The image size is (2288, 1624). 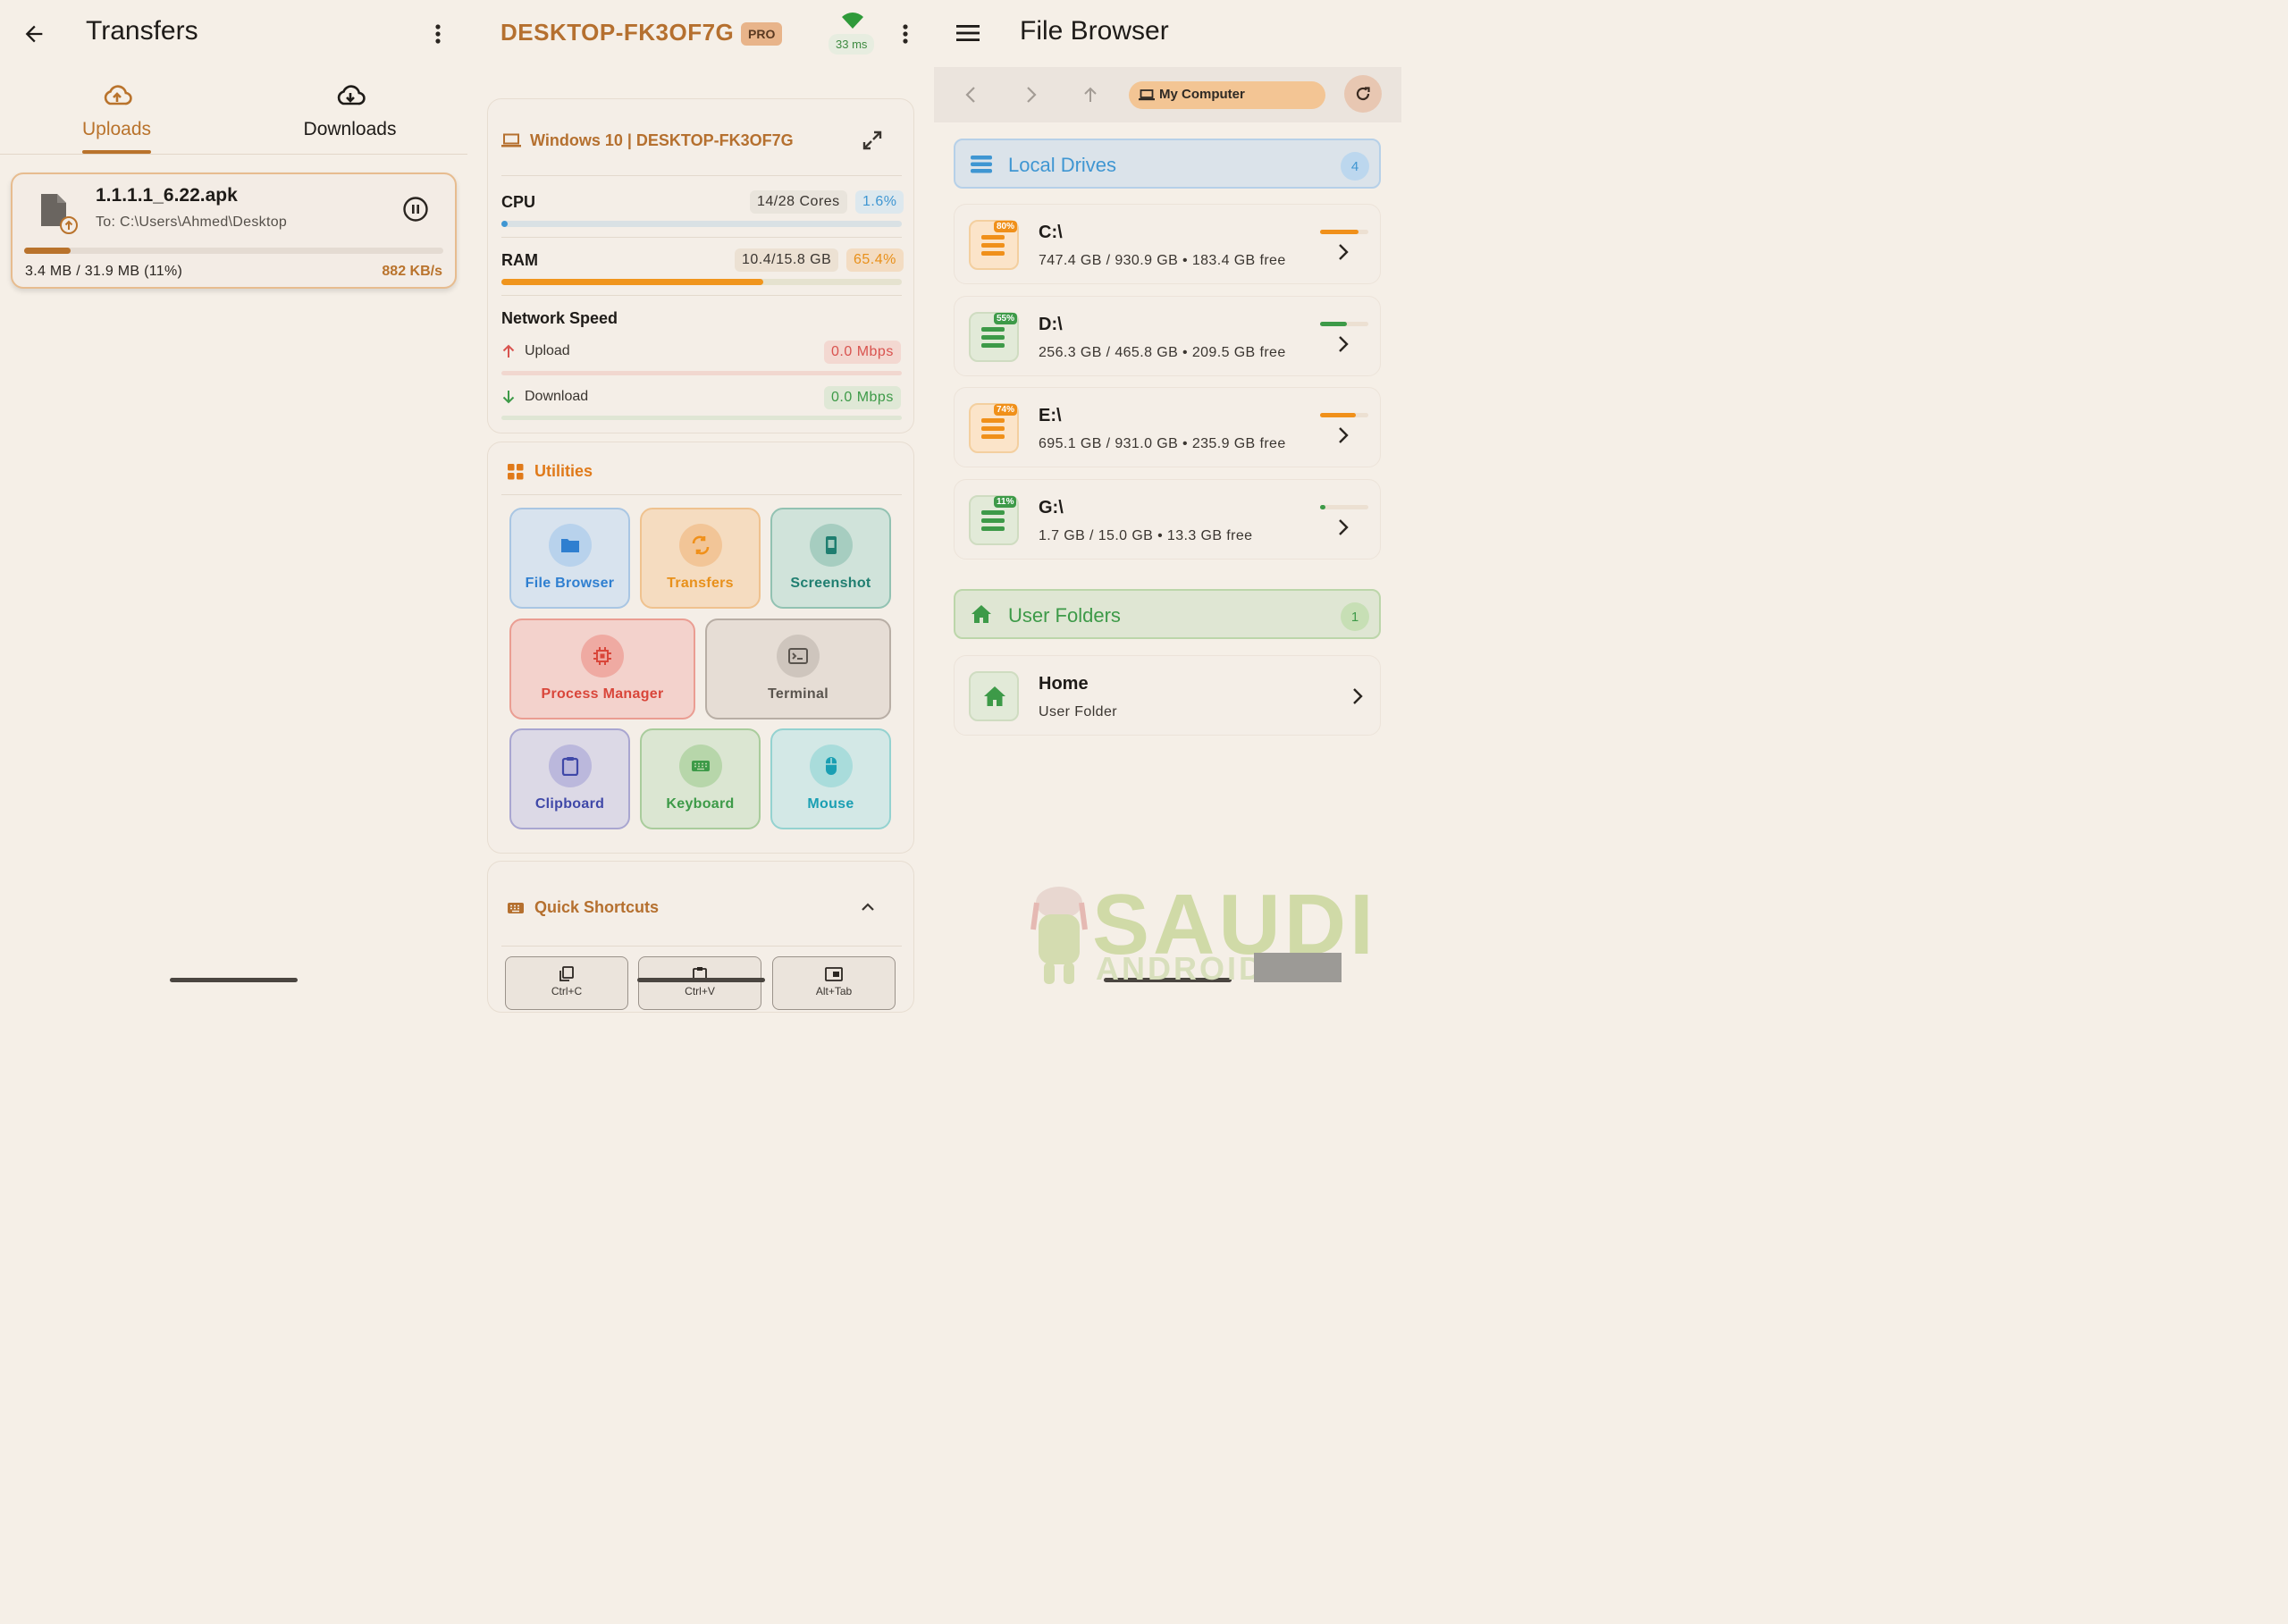 What do you see at coordinates (567, 974) in the screenshot?
I see `copy-icon` at bounding box center [567, 974].